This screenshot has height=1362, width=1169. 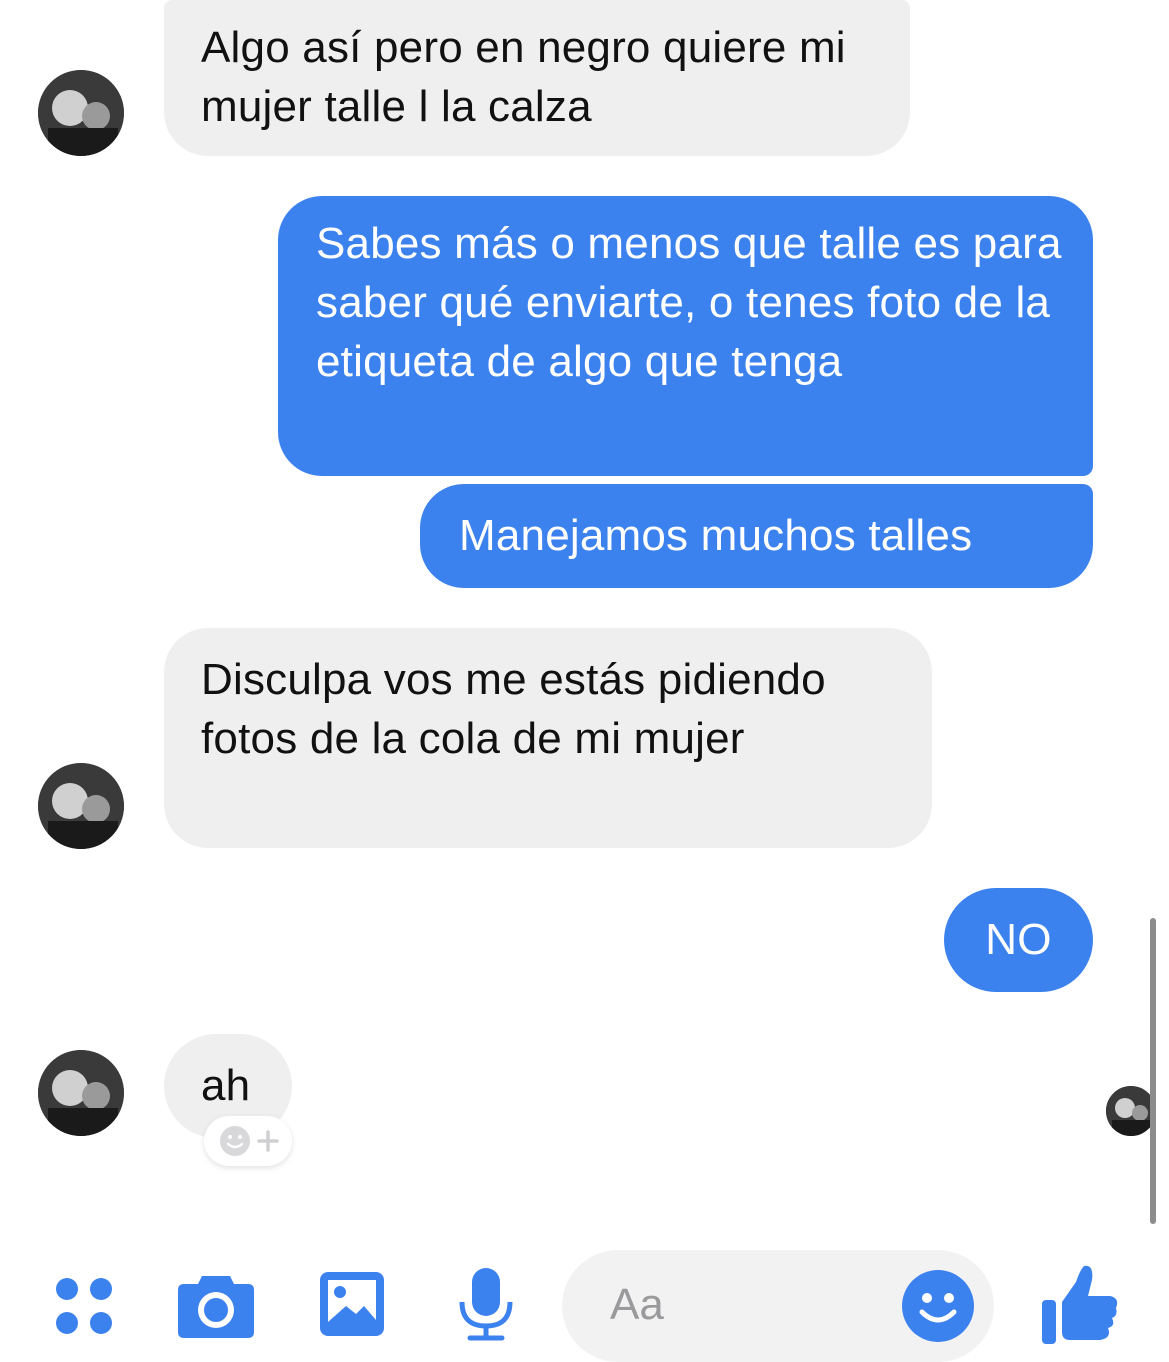 I want to click on gallery-button, so click(x=352, y=1304).